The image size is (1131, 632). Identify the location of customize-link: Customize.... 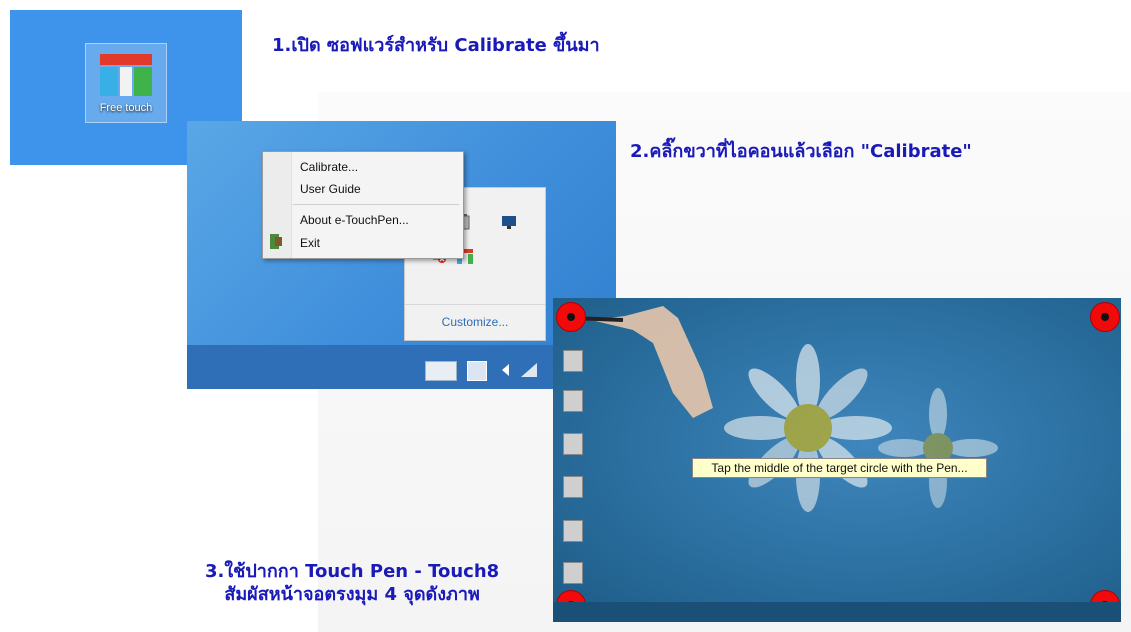
(475, 316).